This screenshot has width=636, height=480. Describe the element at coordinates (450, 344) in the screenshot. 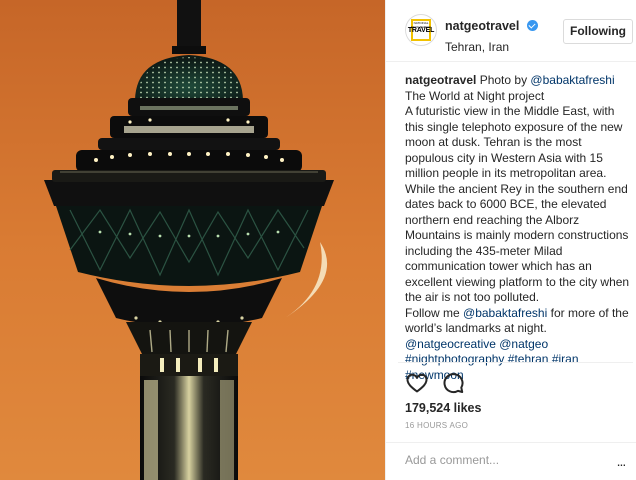

I see `mention-link: @natgeocreative` at that location.